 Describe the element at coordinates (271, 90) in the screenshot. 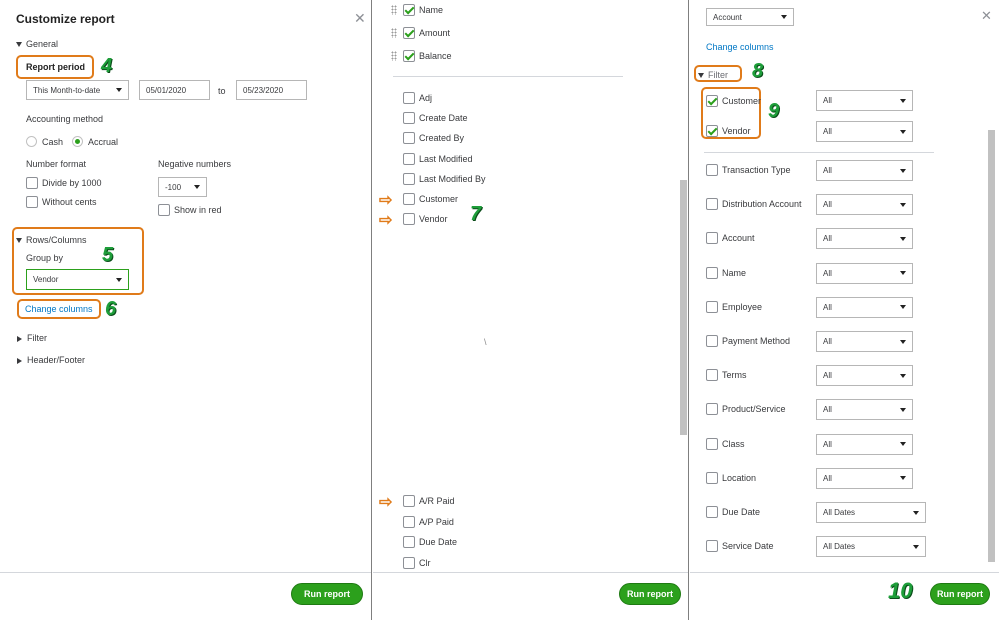

I see `date-to-input: 05/23/2020` at that location.